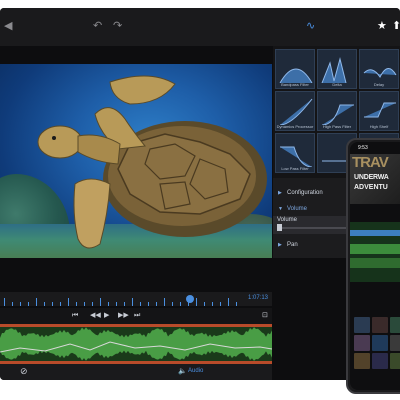  I want to click on iphone-hero-title: UNDERWA, so click(371, 177).